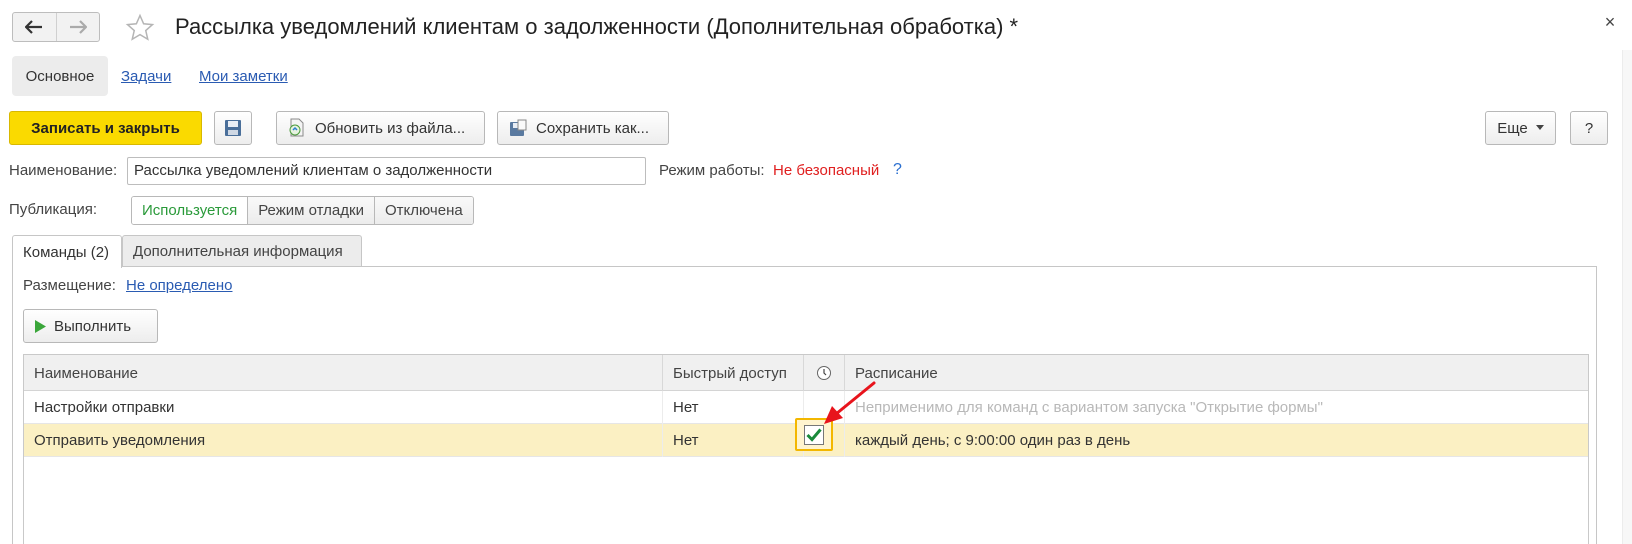  I want to click on mode-value: Не безопасный, so click(826, 170).